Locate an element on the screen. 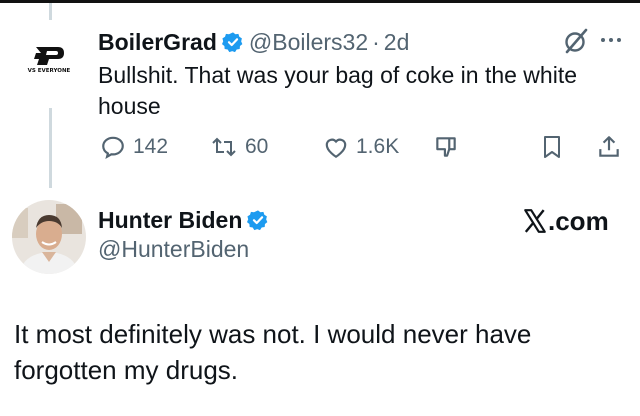 The width and height of the screenshot is (640, 416). bookmark-button is located at coordinates (552, 147).